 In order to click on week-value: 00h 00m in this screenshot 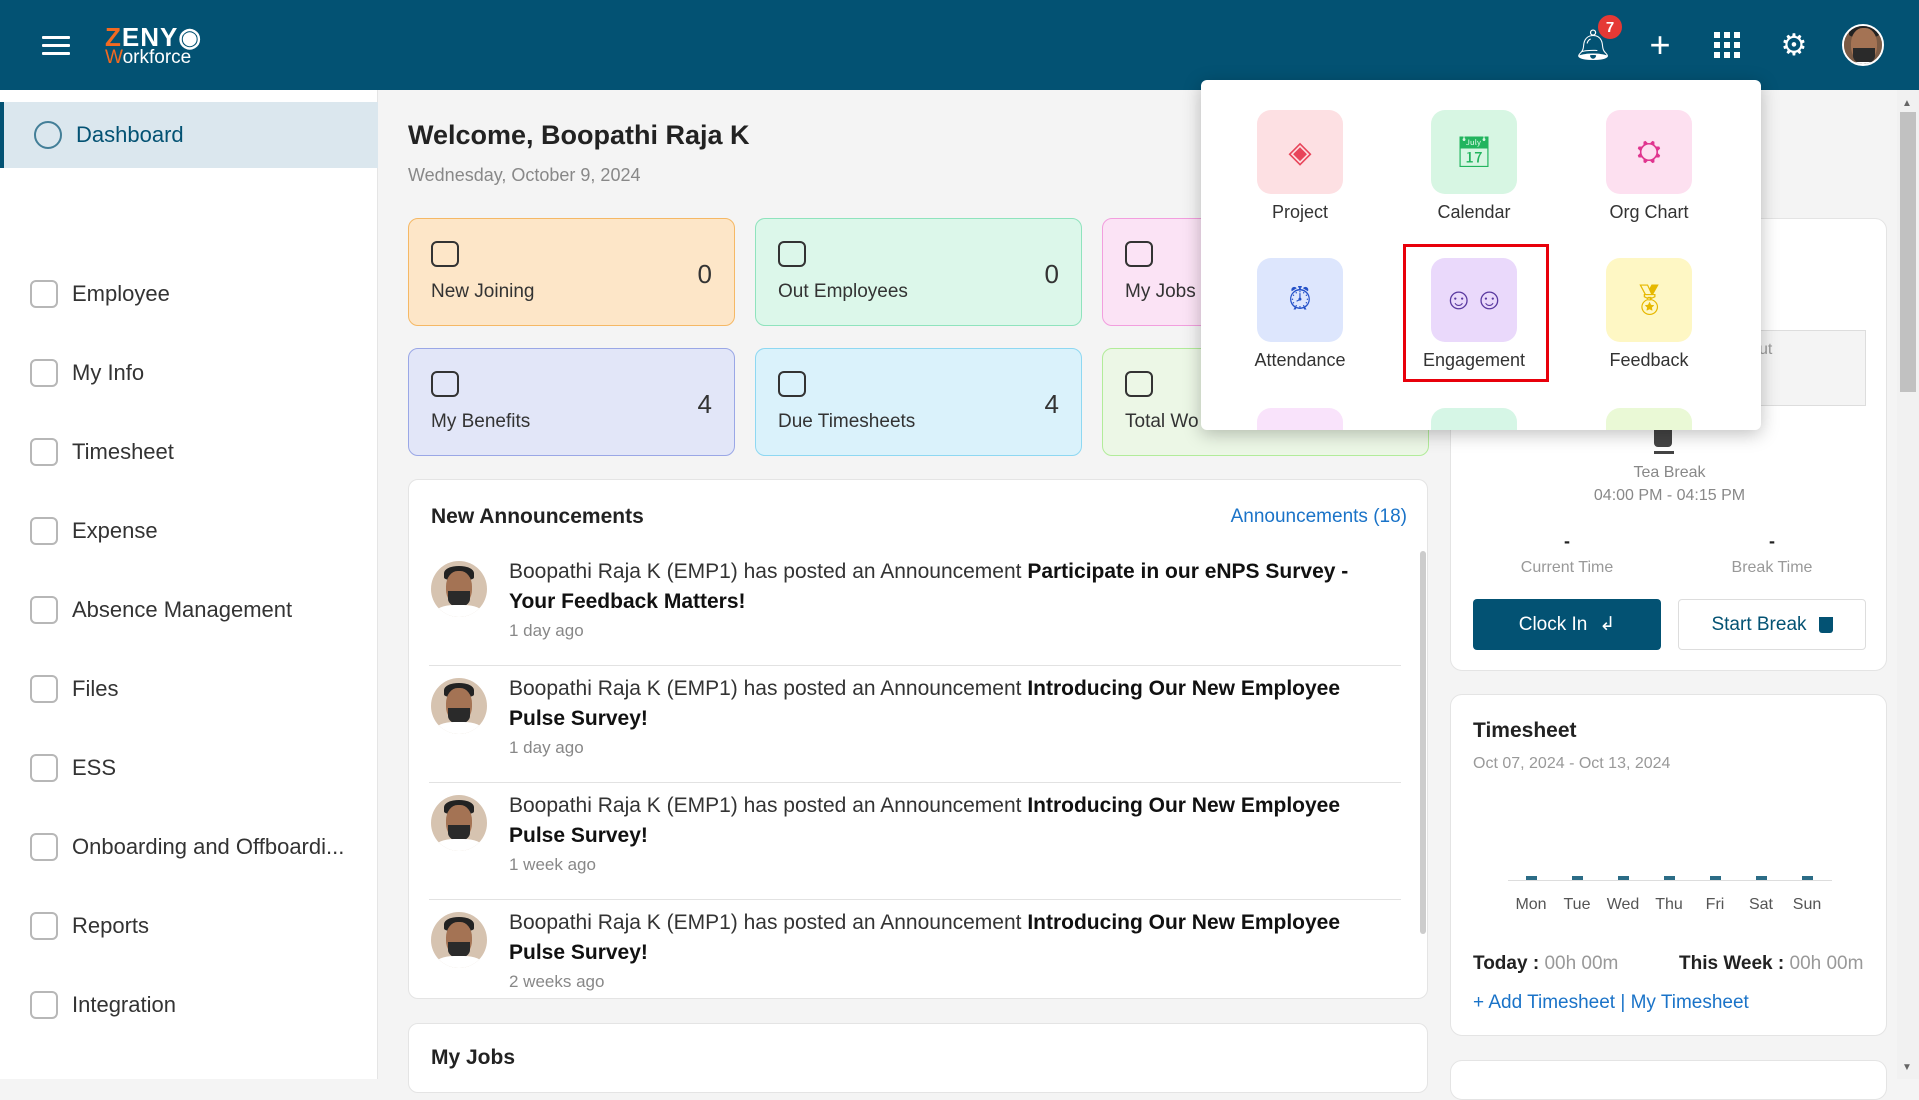, I will do `click(1826, 963)`.